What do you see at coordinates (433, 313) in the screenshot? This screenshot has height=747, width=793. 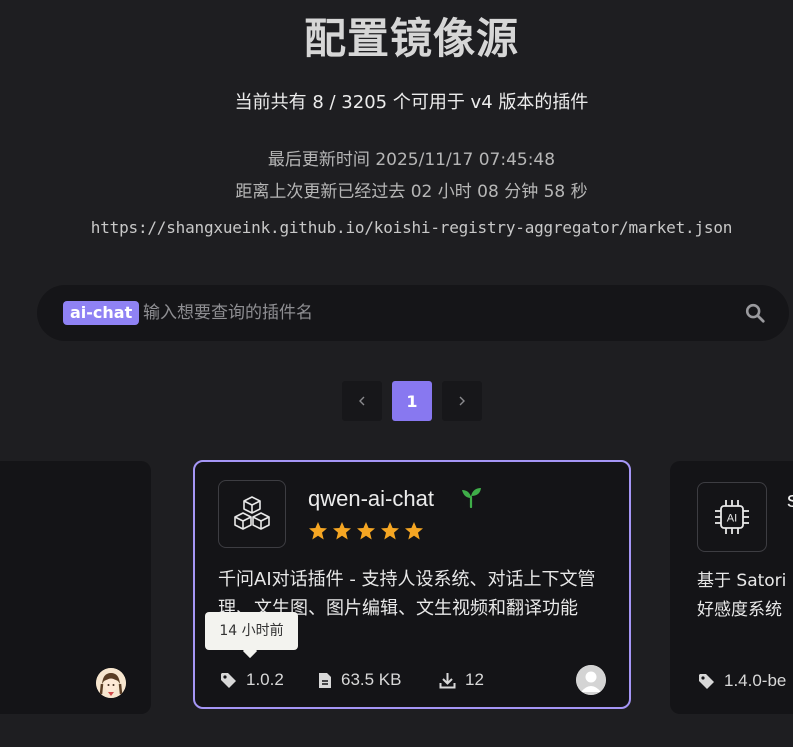 I see `search-input` at bounding box center [433, 313].